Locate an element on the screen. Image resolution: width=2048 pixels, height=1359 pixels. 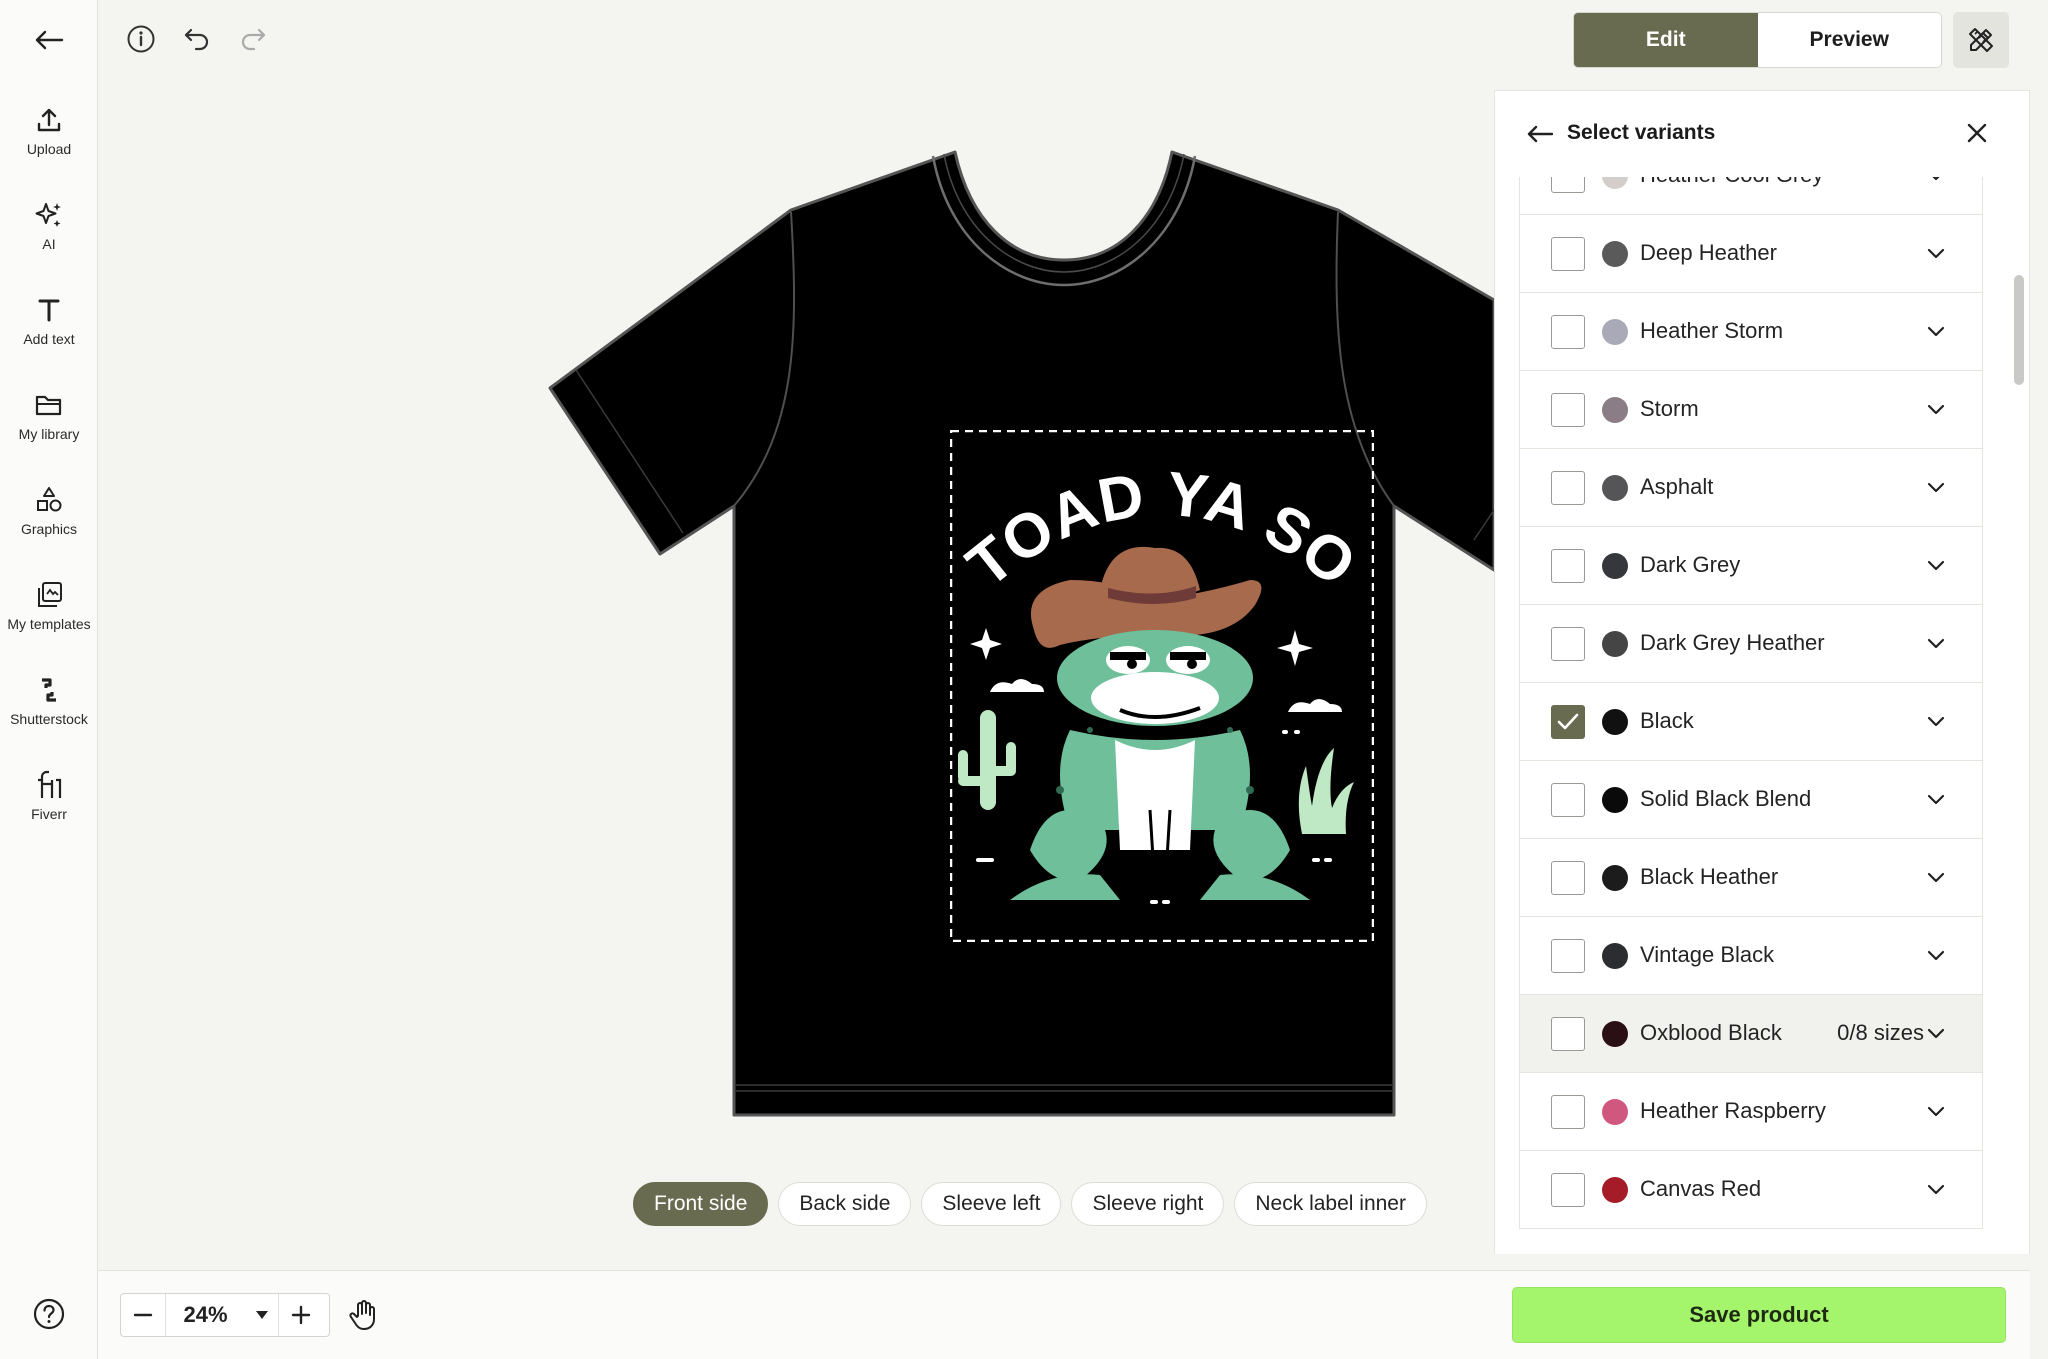
variant-row: Dark Grey is located at coordinates (1751, 566).